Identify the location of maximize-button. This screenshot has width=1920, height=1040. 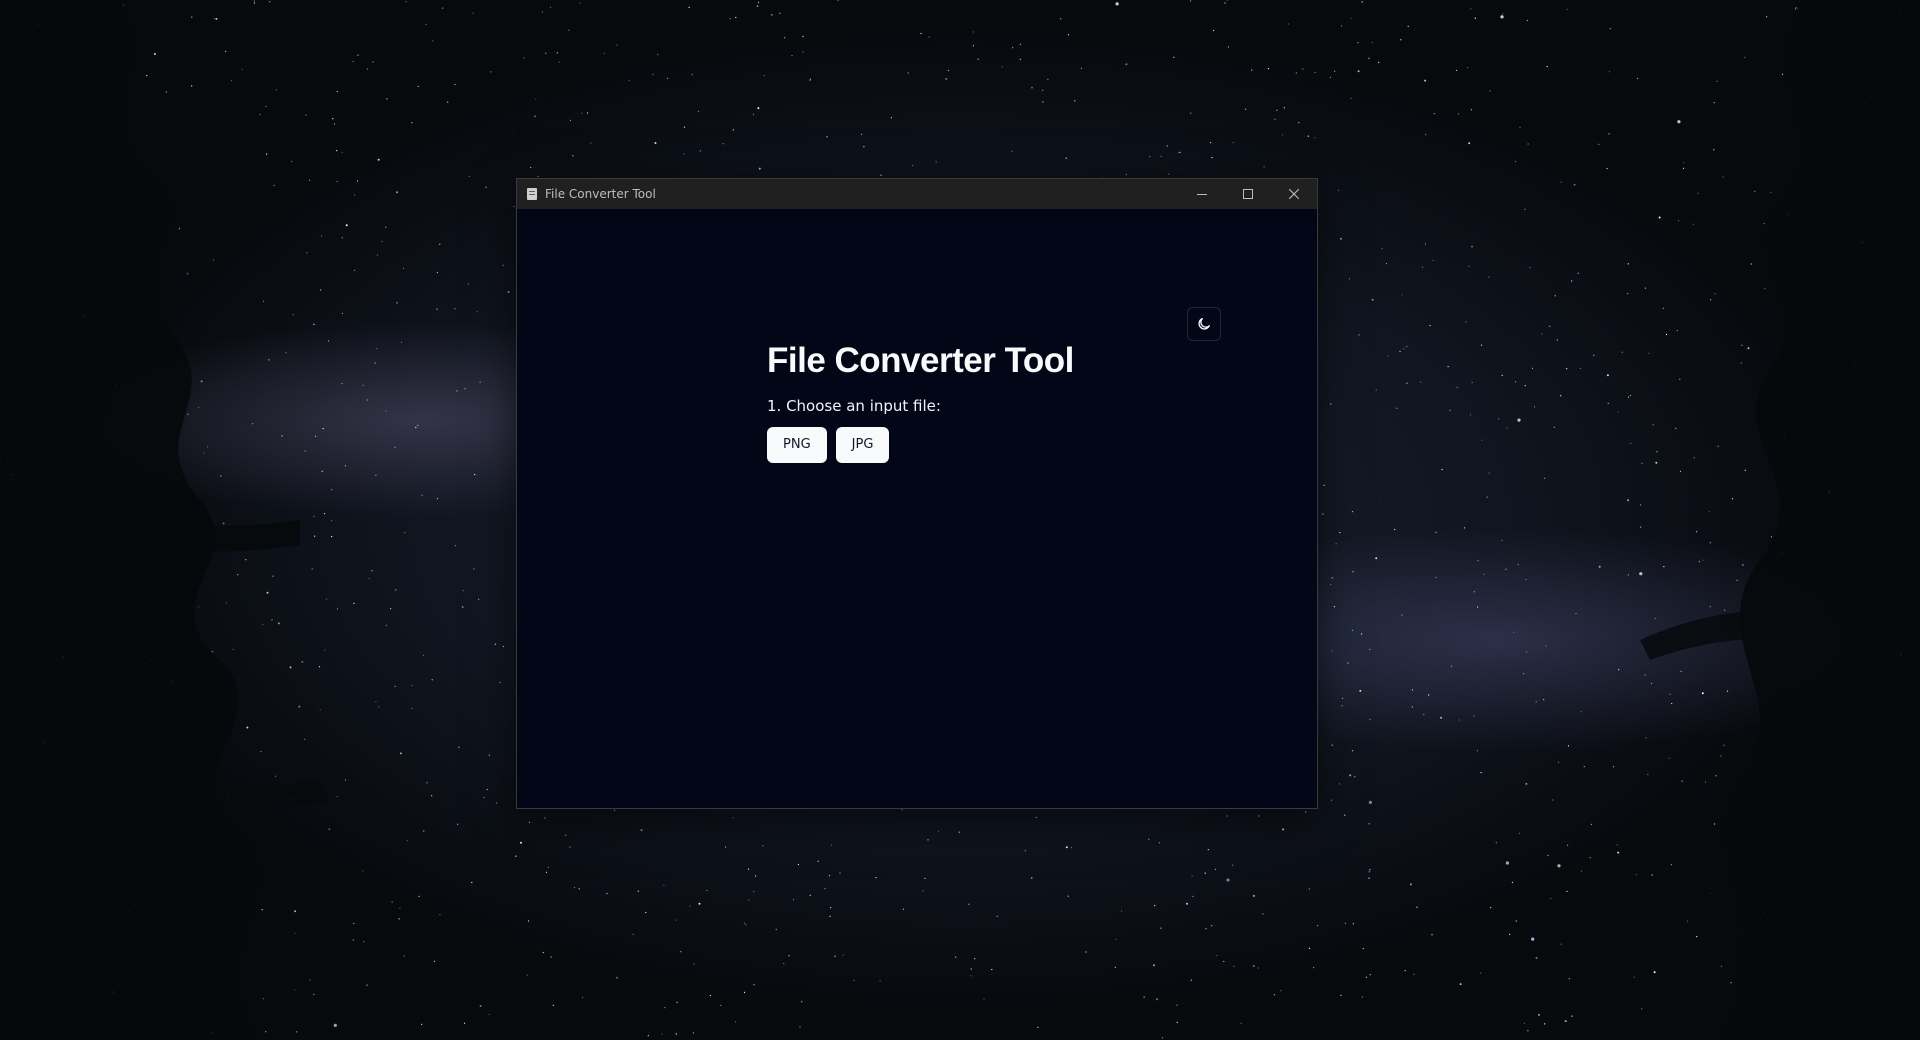
(1248, 194).